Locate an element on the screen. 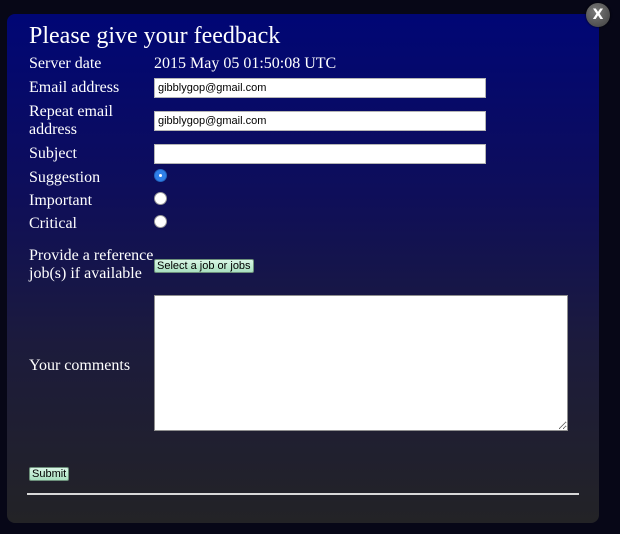 The image size is (620, 534). email-field is located at coordinates (320, 88).